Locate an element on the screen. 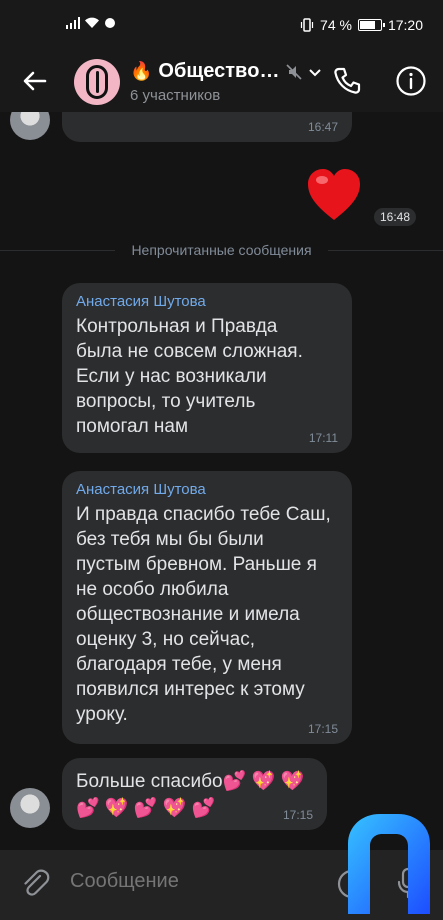 The image size is (443, 920). message-text: Больше спасибо💕 💖 💖 💕 💖 💕 💖 💕 is located at coordinates (190, 795).